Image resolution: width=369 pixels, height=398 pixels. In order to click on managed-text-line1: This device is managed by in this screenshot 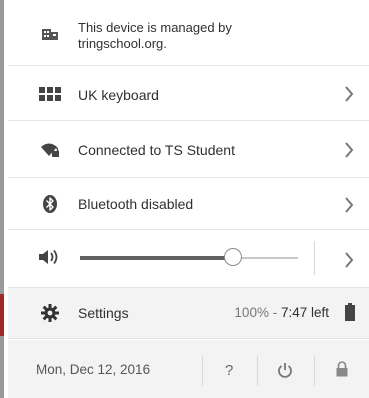, I will do `click(155, 27)`.